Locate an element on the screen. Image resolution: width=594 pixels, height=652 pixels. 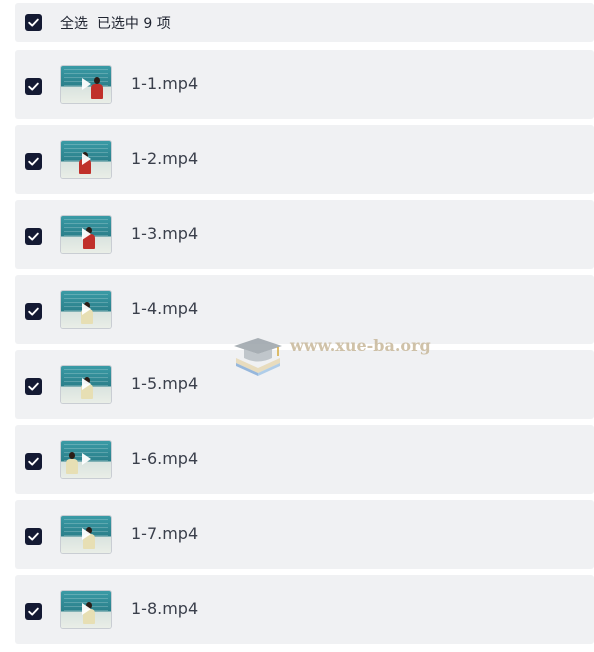
file-name: 1-8.mp4 is located at coordinates (164, 608).